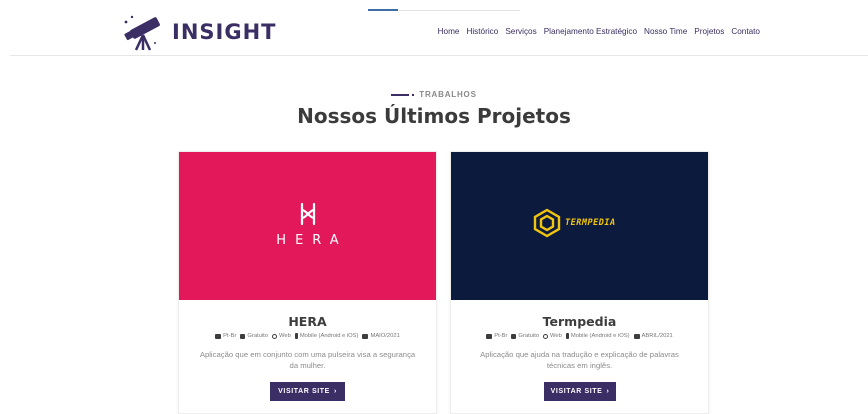  Describe the element at coordinates (520, 31) in the screenshot. I see `nav-servicos: Serviços` at that location.